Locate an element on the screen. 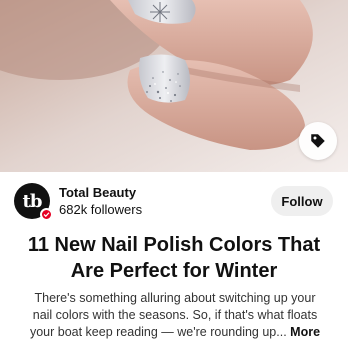  avatar-initials: tb is located at coordinates (32, 201).